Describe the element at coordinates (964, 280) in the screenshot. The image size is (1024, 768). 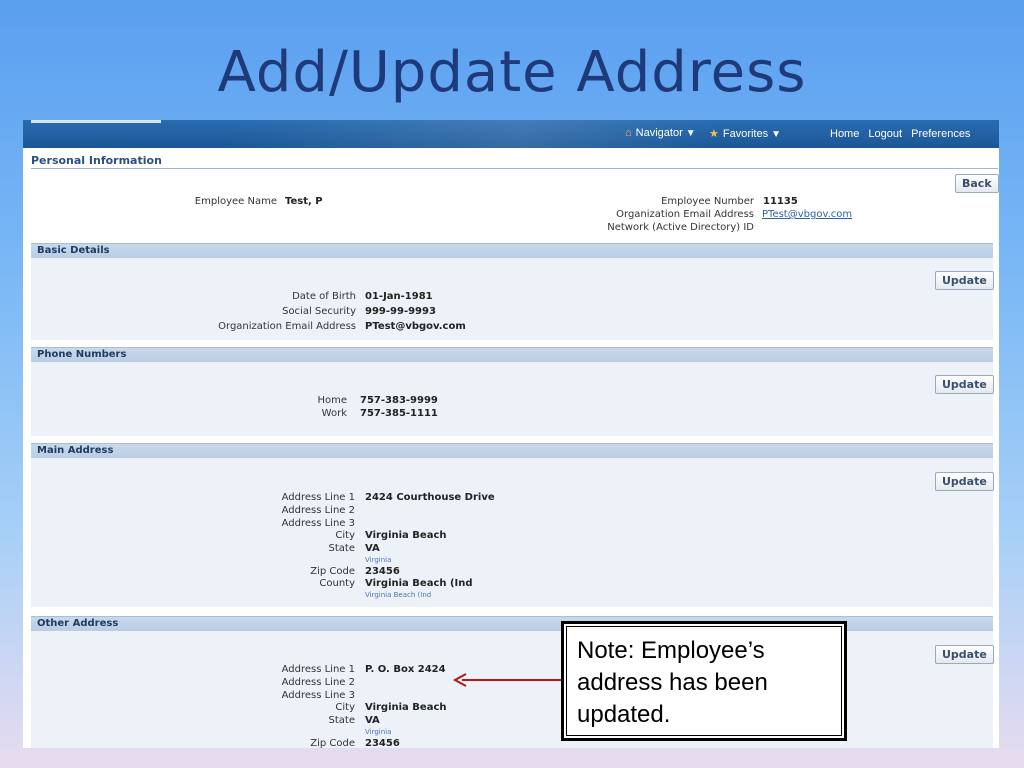
I see `basic-update-button: Update` at that location.